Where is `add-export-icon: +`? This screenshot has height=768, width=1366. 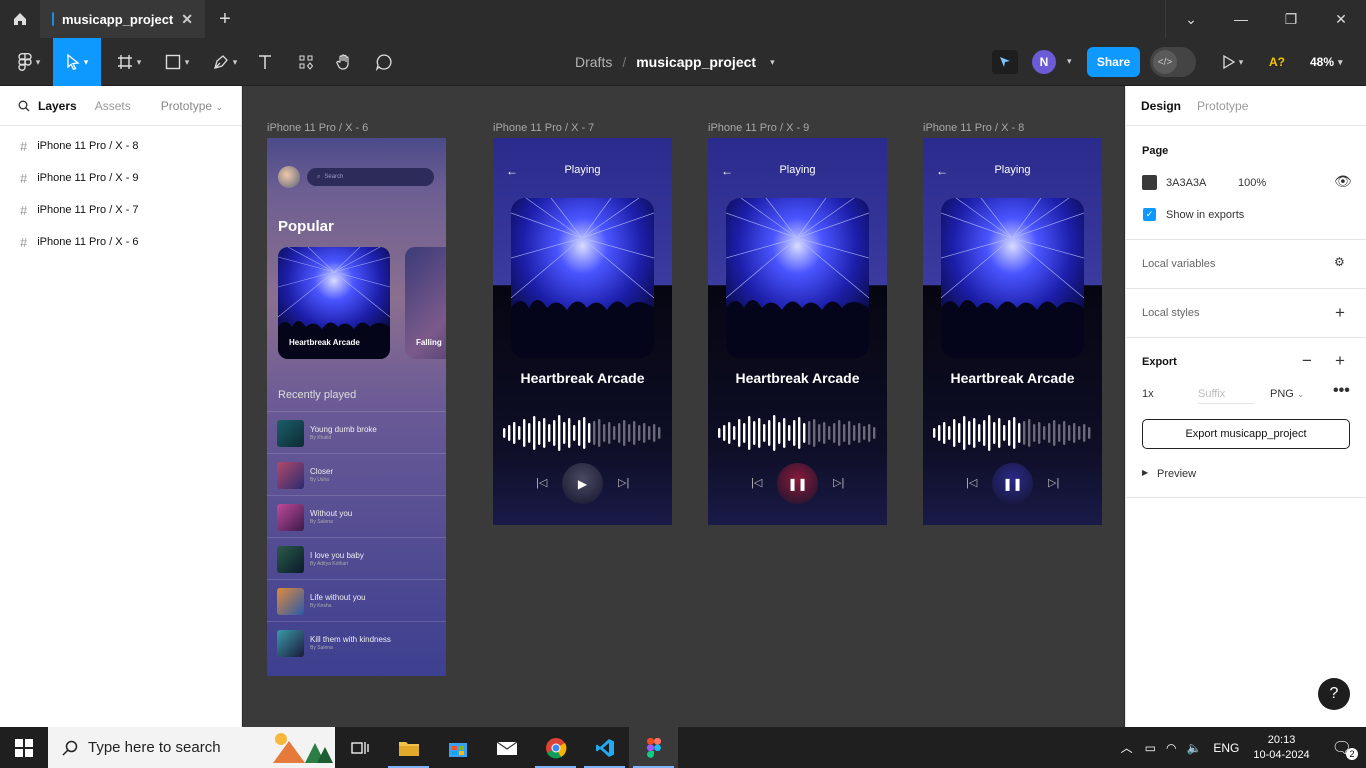 add-export-icon: + is located at coordinates (1340, 361).